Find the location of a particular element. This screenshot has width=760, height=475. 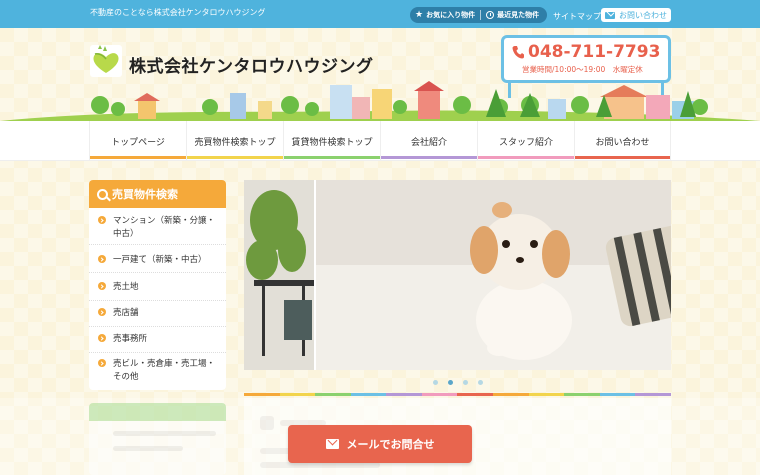

sidebar-item-label: 売土地 is located at coordinates (126, 287).